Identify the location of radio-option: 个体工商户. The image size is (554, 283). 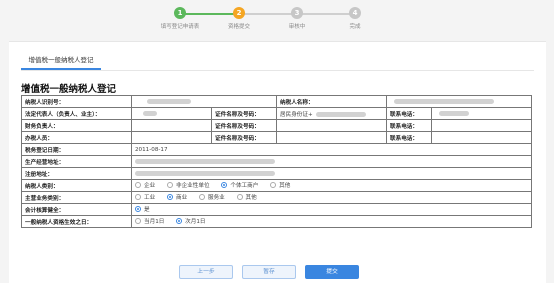
(239, 185).